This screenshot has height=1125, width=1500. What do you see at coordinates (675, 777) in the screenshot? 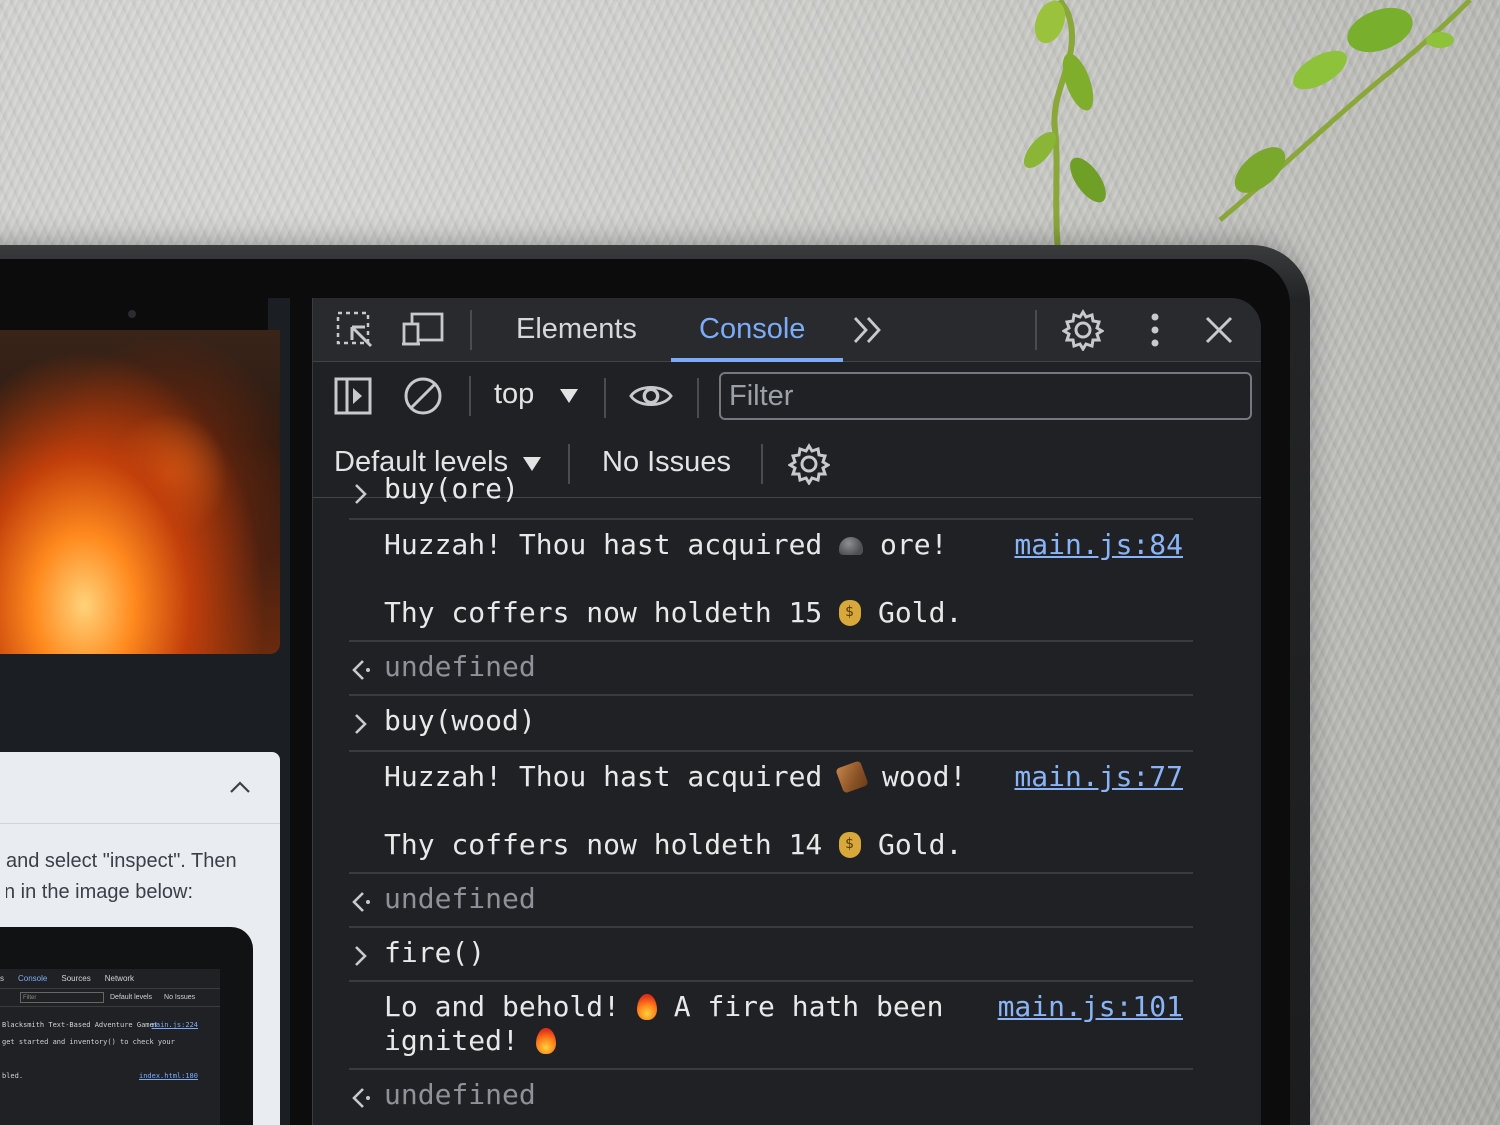
I see `log-message: Huzzah! Thou hast acquired wood!` at bounding box center [675, 777].